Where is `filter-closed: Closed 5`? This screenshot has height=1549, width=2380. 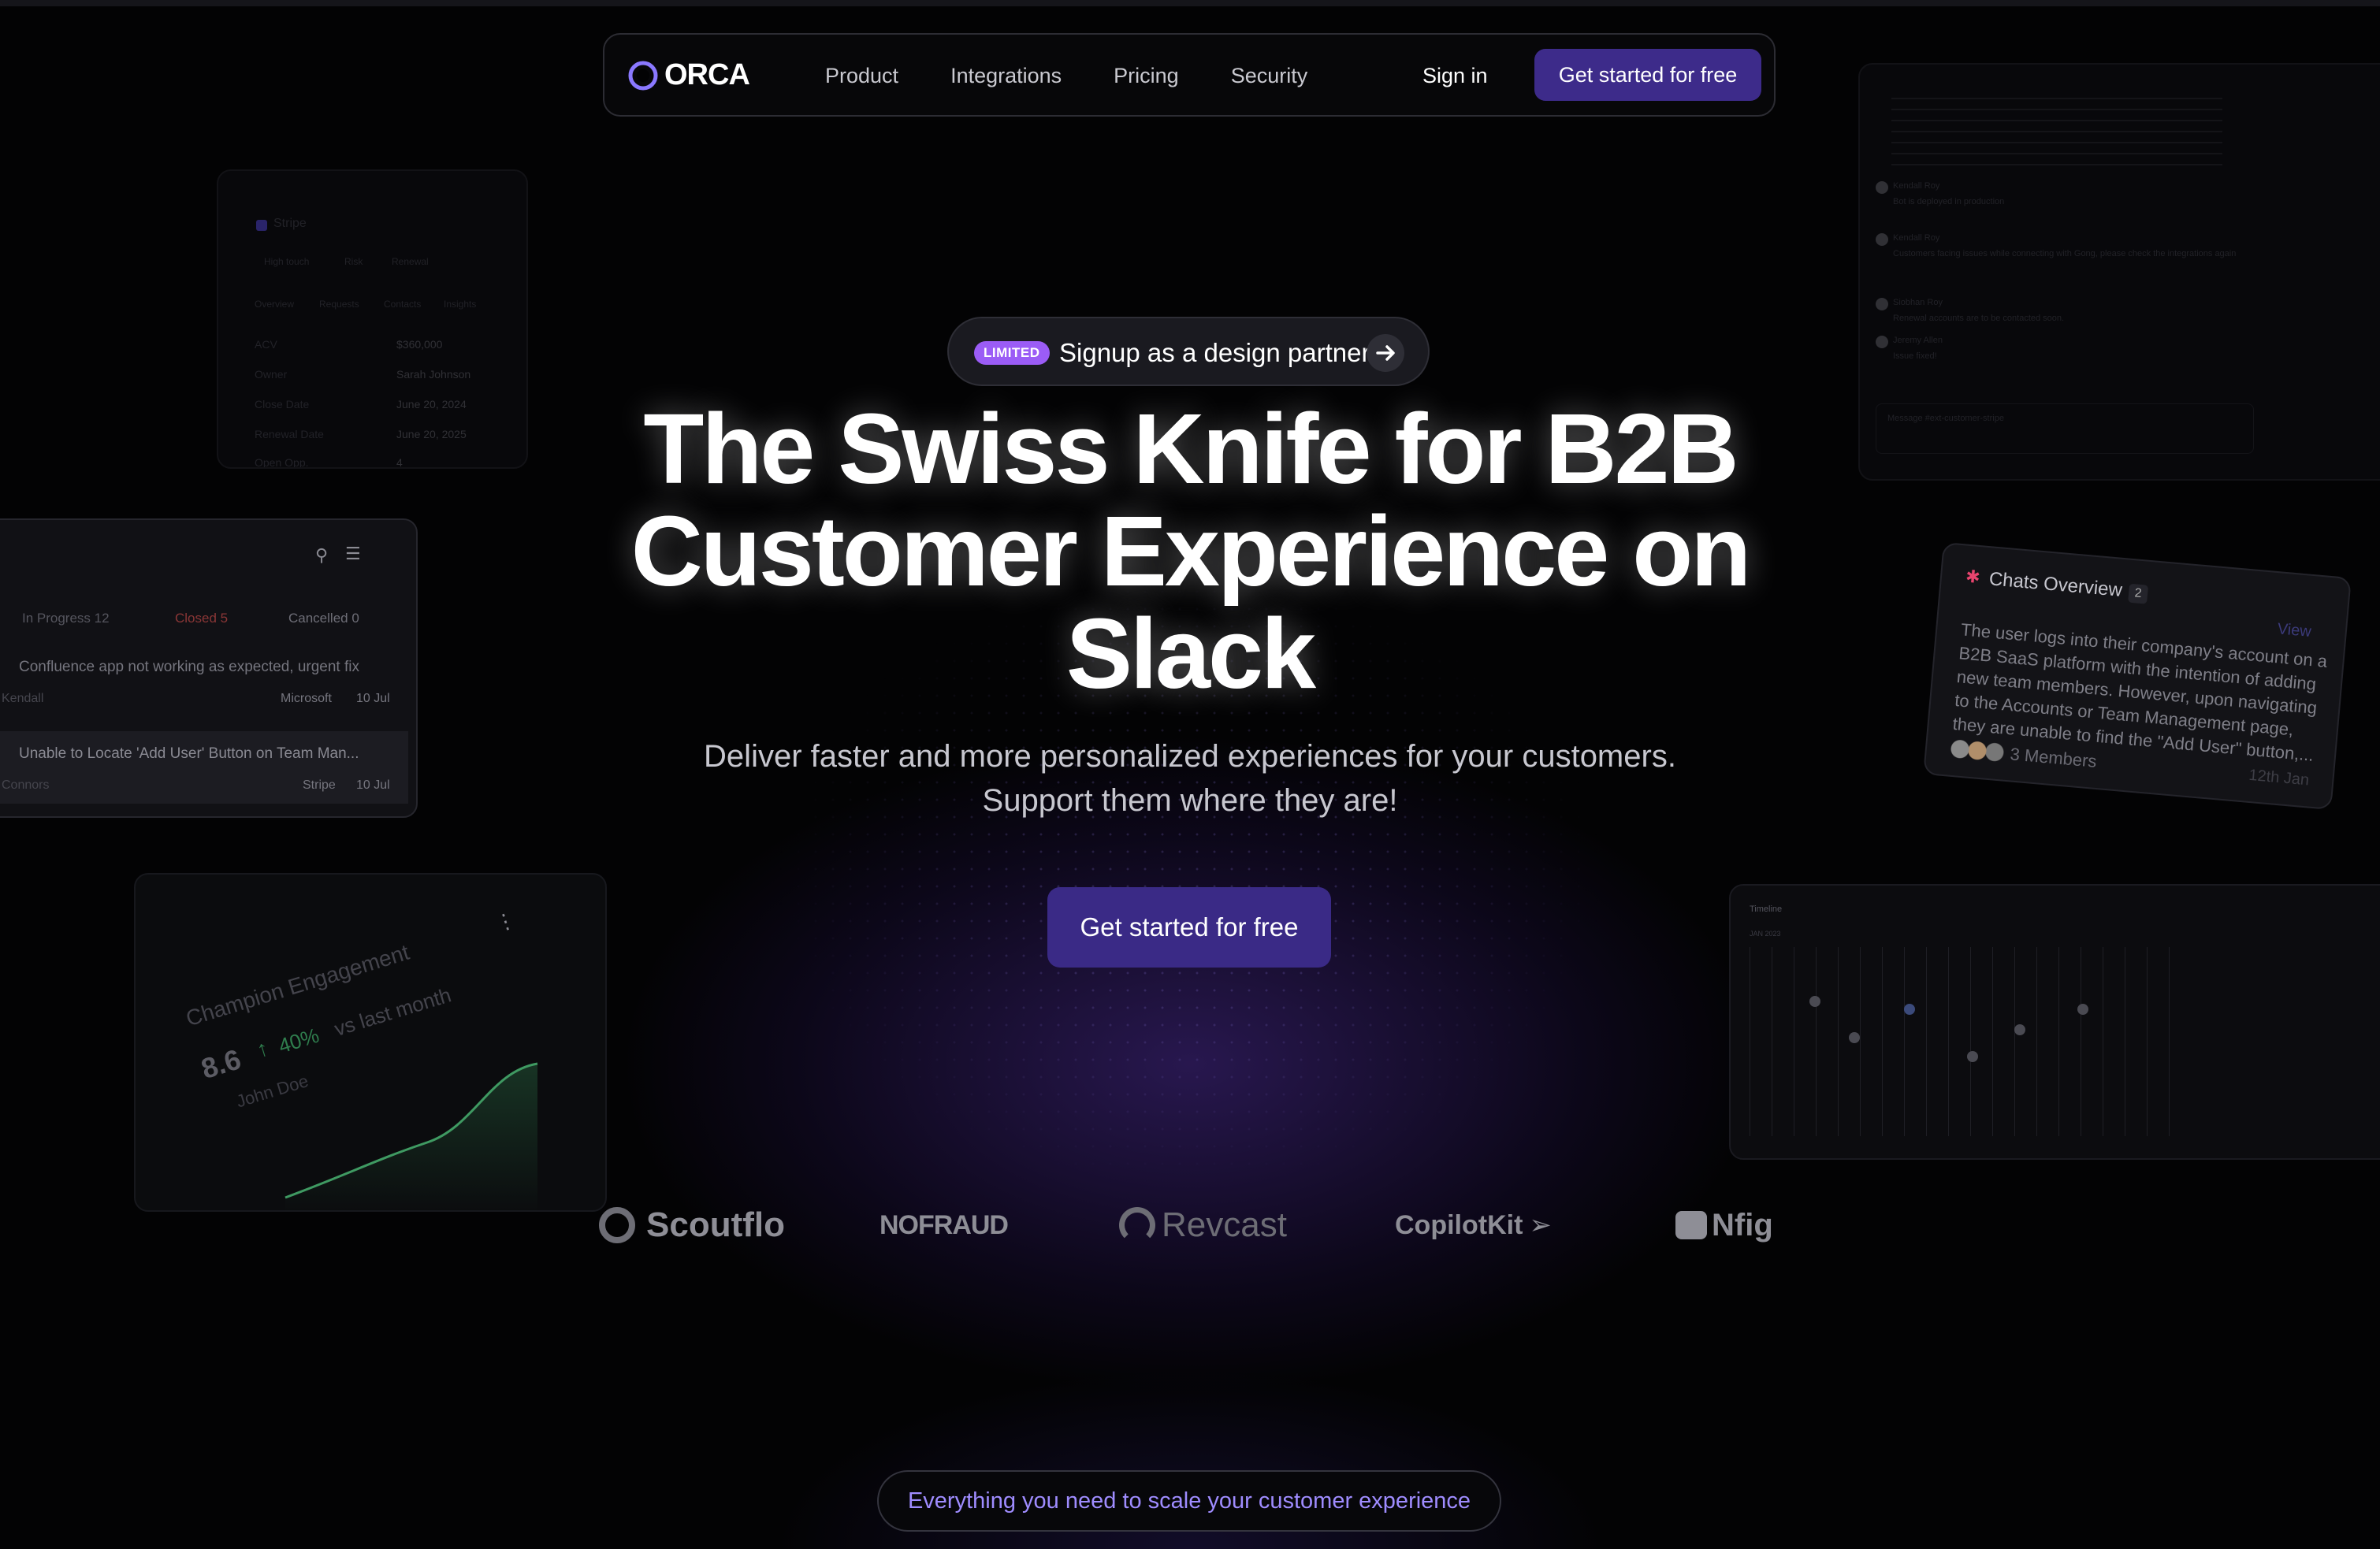
filter-closed: Closed 5 is located at coordinates (202, 619).